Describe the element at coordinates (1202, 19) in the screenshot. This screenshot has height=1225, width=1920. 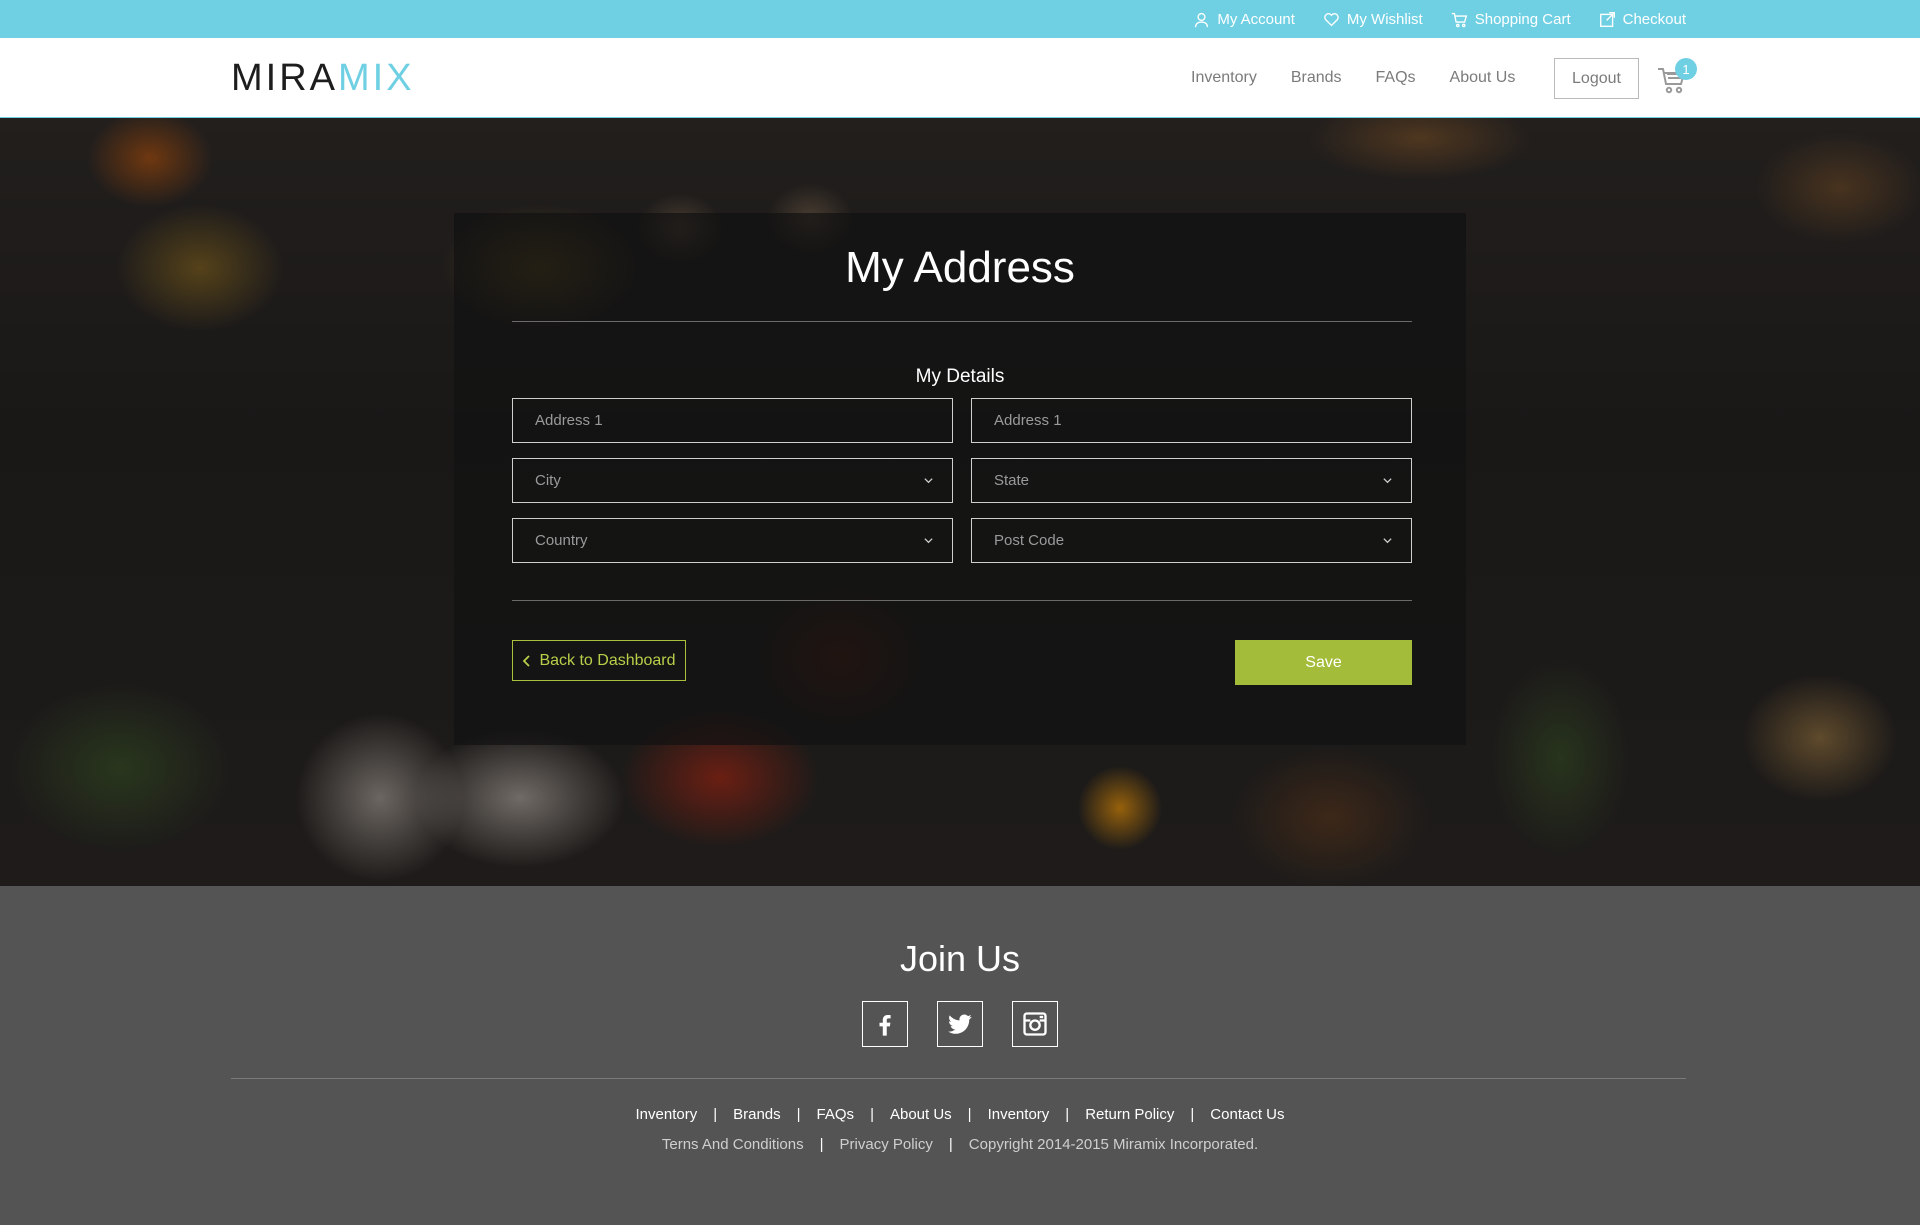
I see `user-icon` at that location.